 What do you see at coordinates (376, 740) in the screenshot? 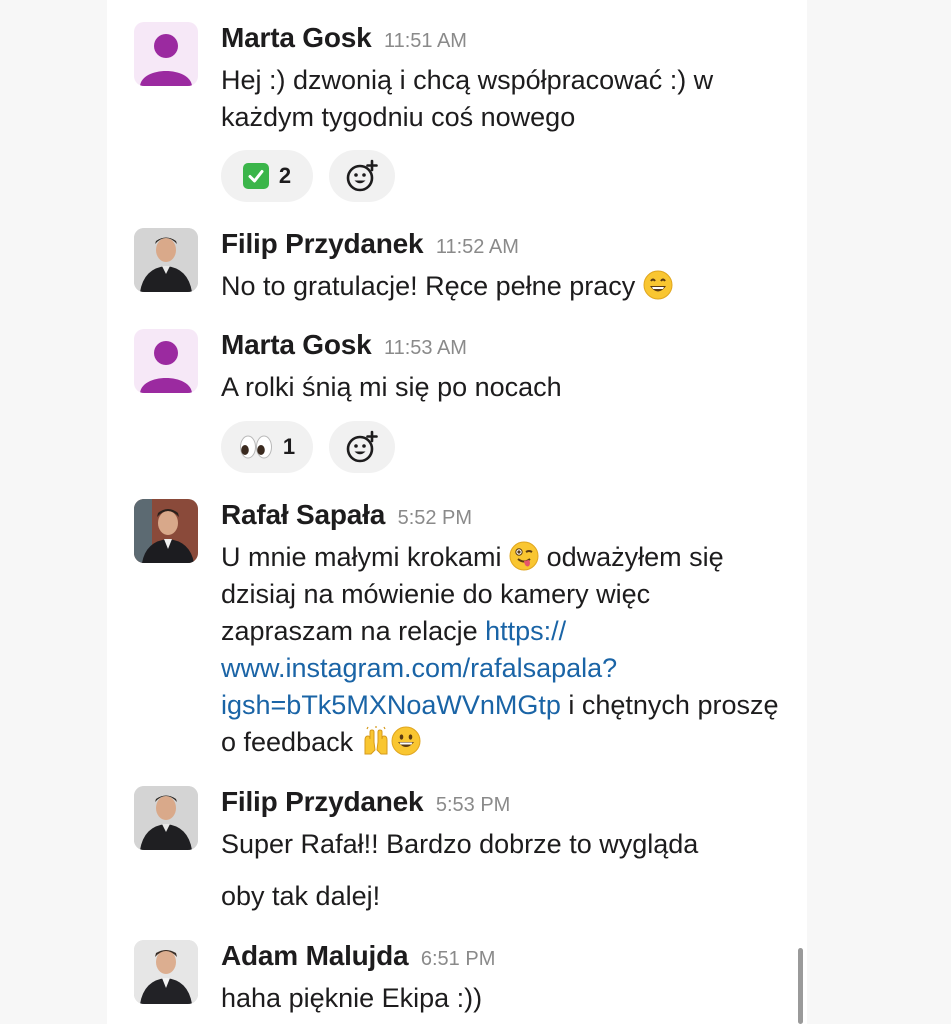
I see `raising-hands-icon` at bounding box center [376, 740].